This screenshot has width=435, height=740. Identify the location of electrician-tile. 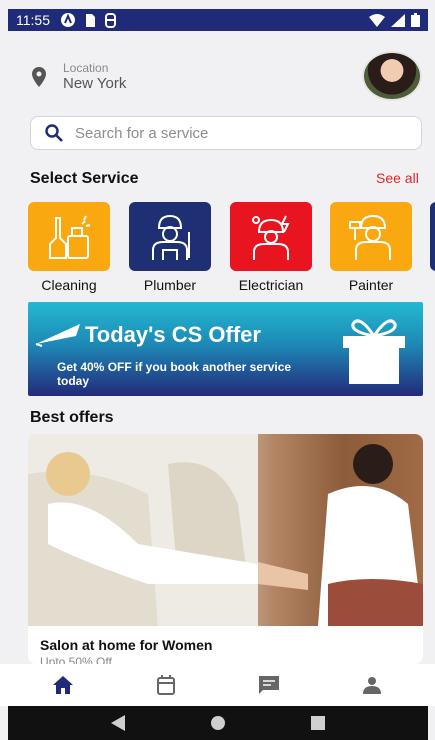
(271, 236).